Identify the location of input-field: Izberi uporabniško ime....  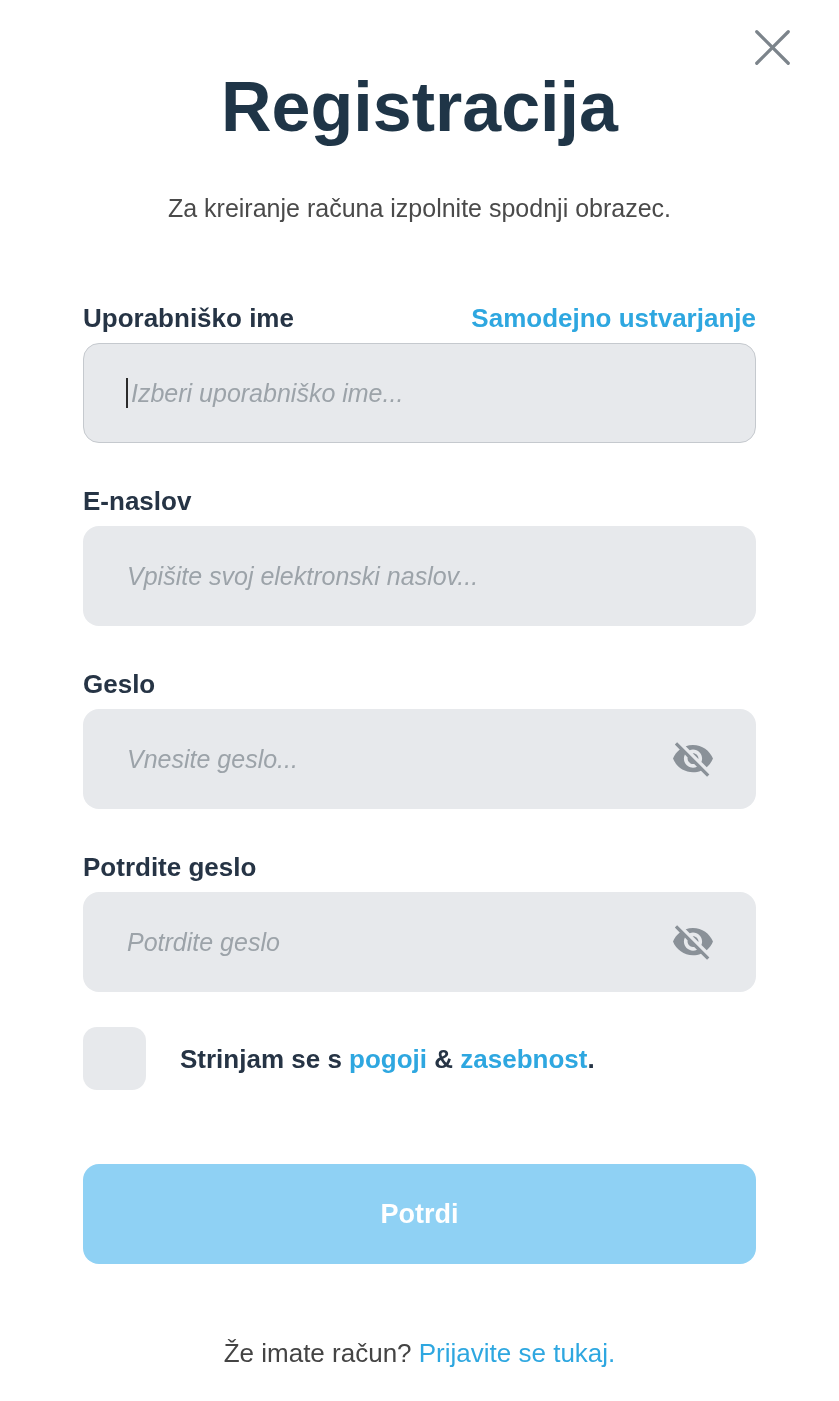
(419, 393).